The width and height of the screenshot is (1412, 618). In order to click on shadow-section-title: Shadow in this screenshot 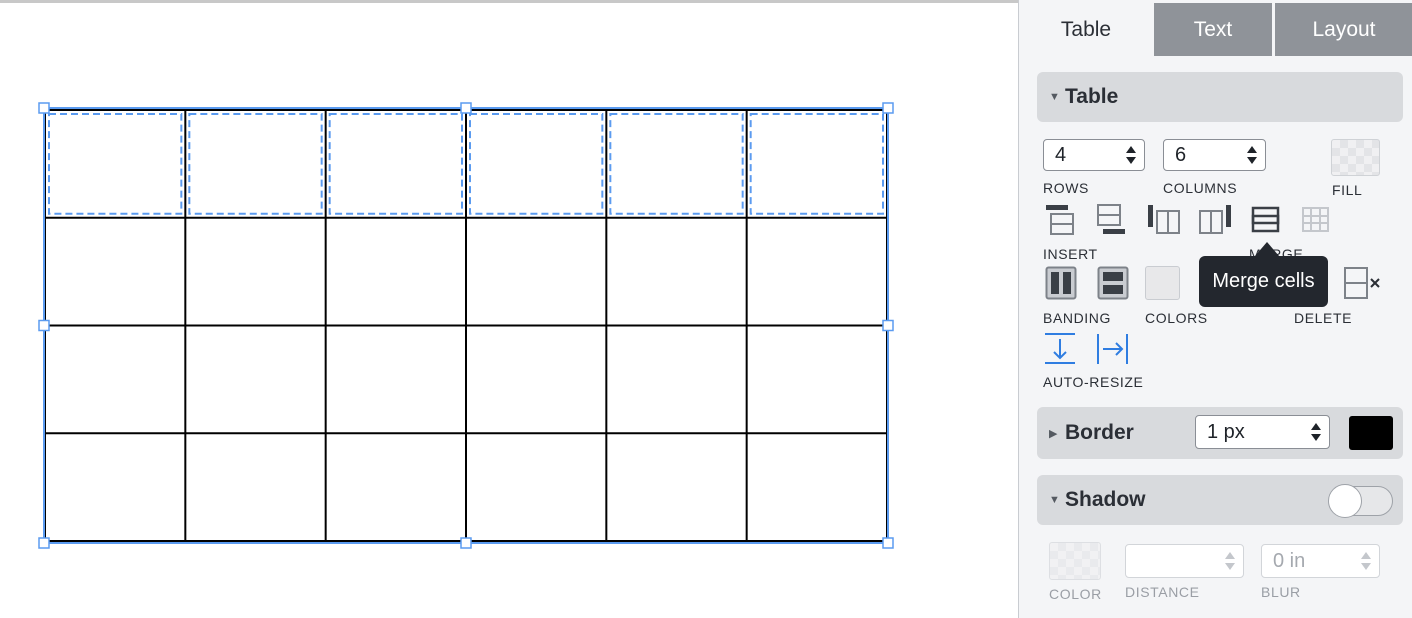, I will do `click(1105, 499)`.